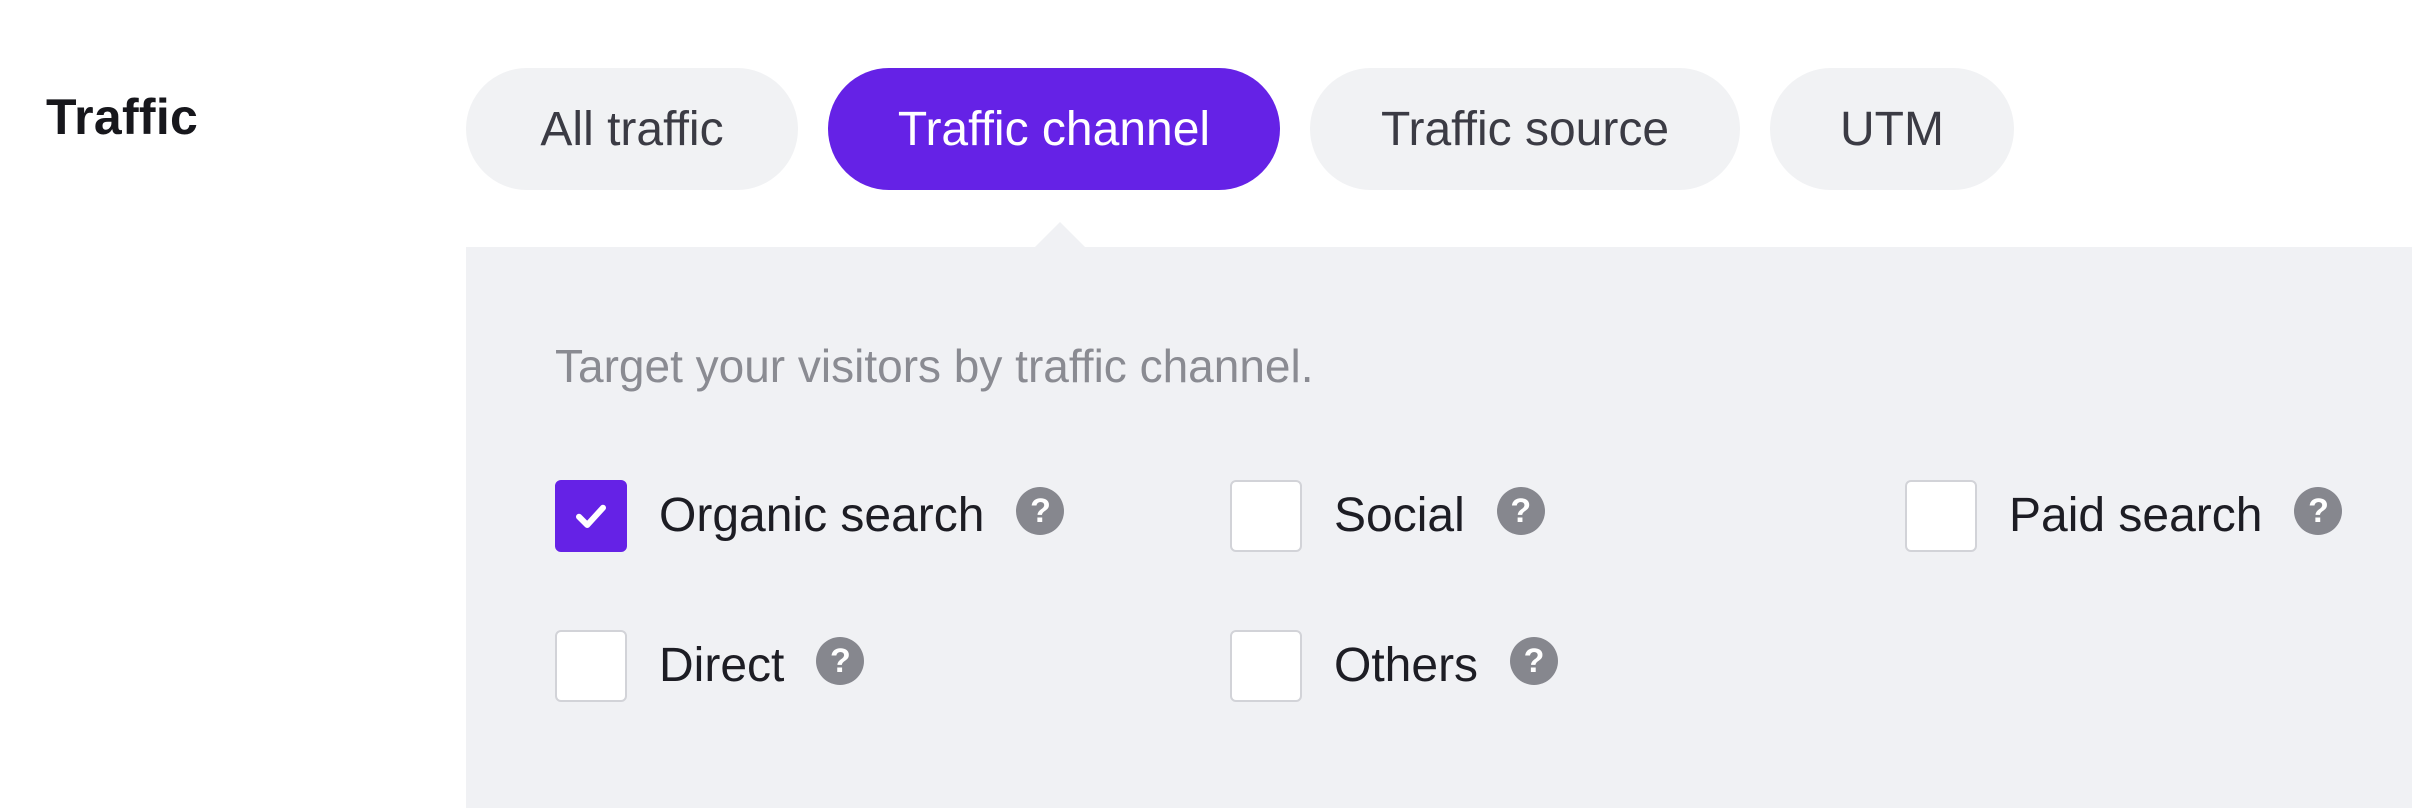 Image resolution: width=2412 pixels, height=808 pixels. What do you see at coordinates (1406, 665) in the screenshot?
I see `option-label: Others` at bounding box center [1406, 665].